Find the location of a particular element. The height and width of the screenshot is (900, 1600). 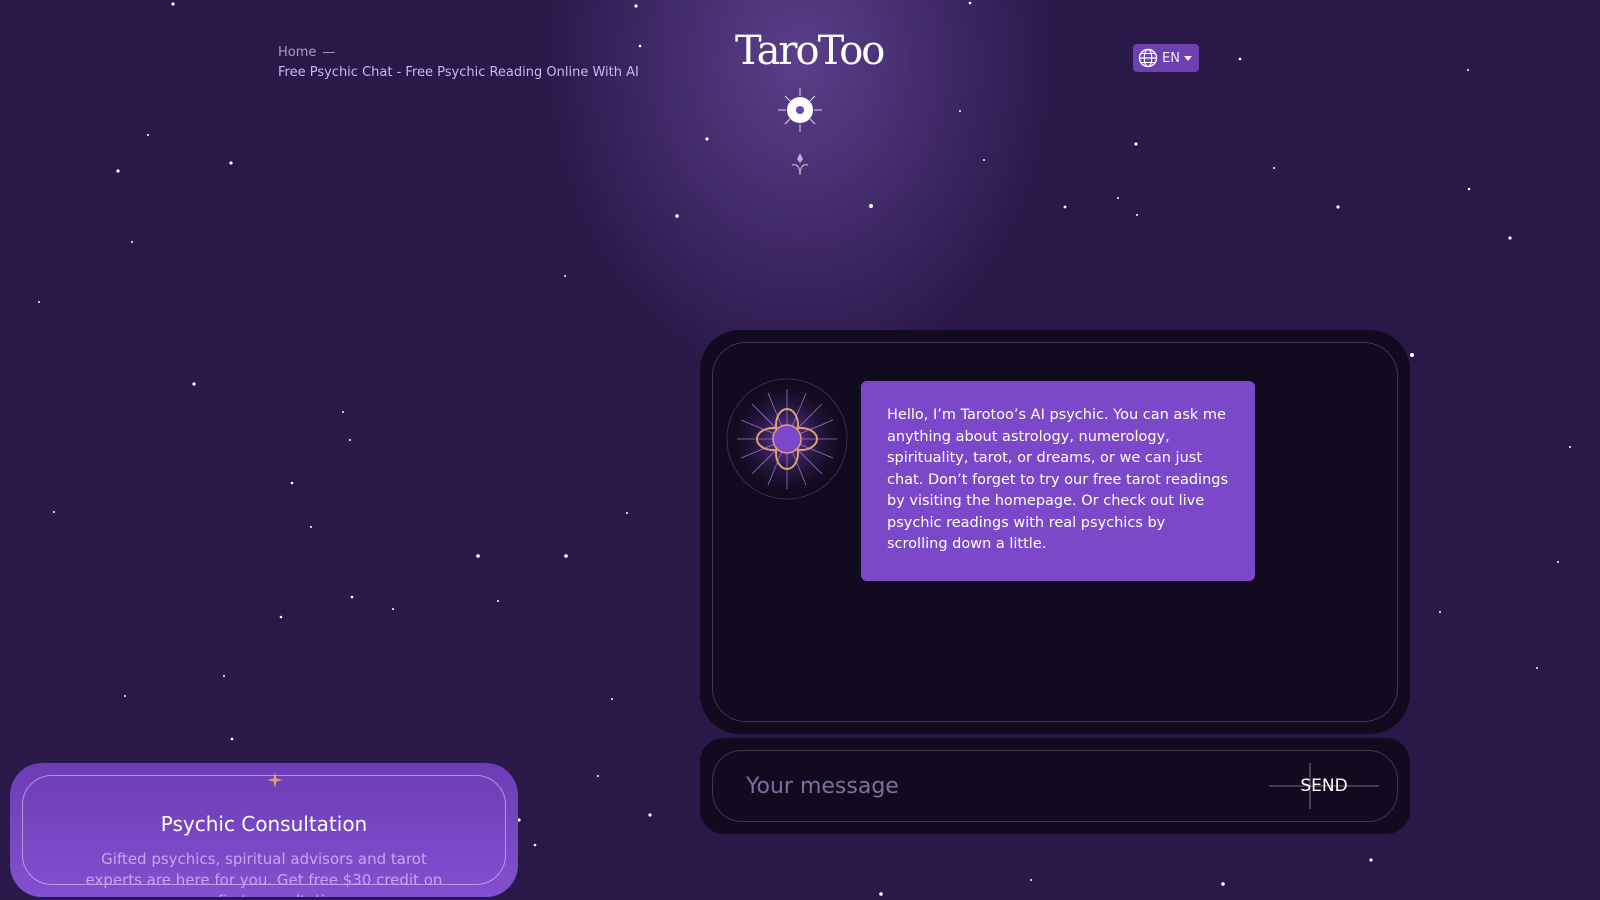

tarotoo-logo: TaroToo is located at coordinates (810, 51).